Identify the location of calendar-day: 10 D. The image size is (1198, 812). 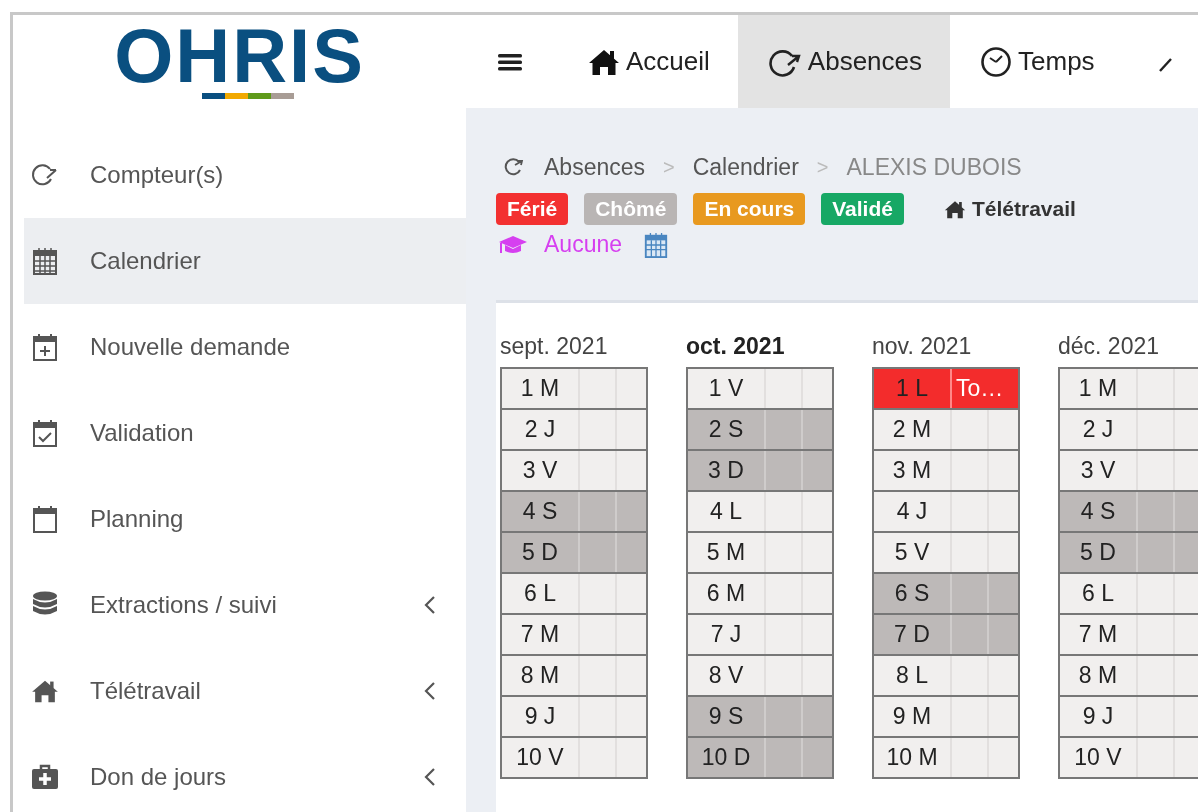
(760, 758).